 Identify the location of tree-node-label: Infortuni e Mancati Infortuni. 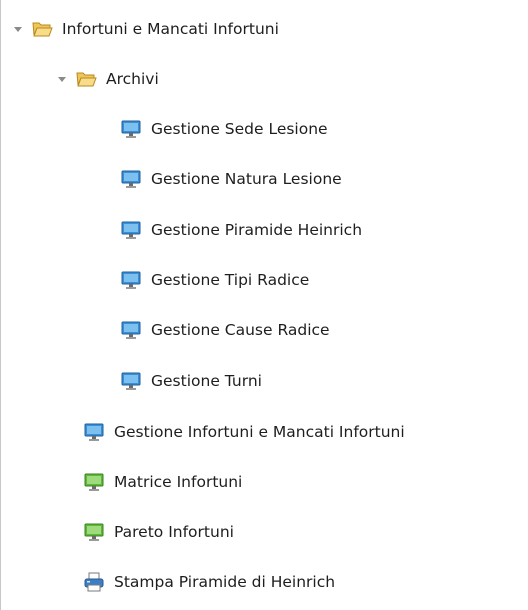
(170, 29).